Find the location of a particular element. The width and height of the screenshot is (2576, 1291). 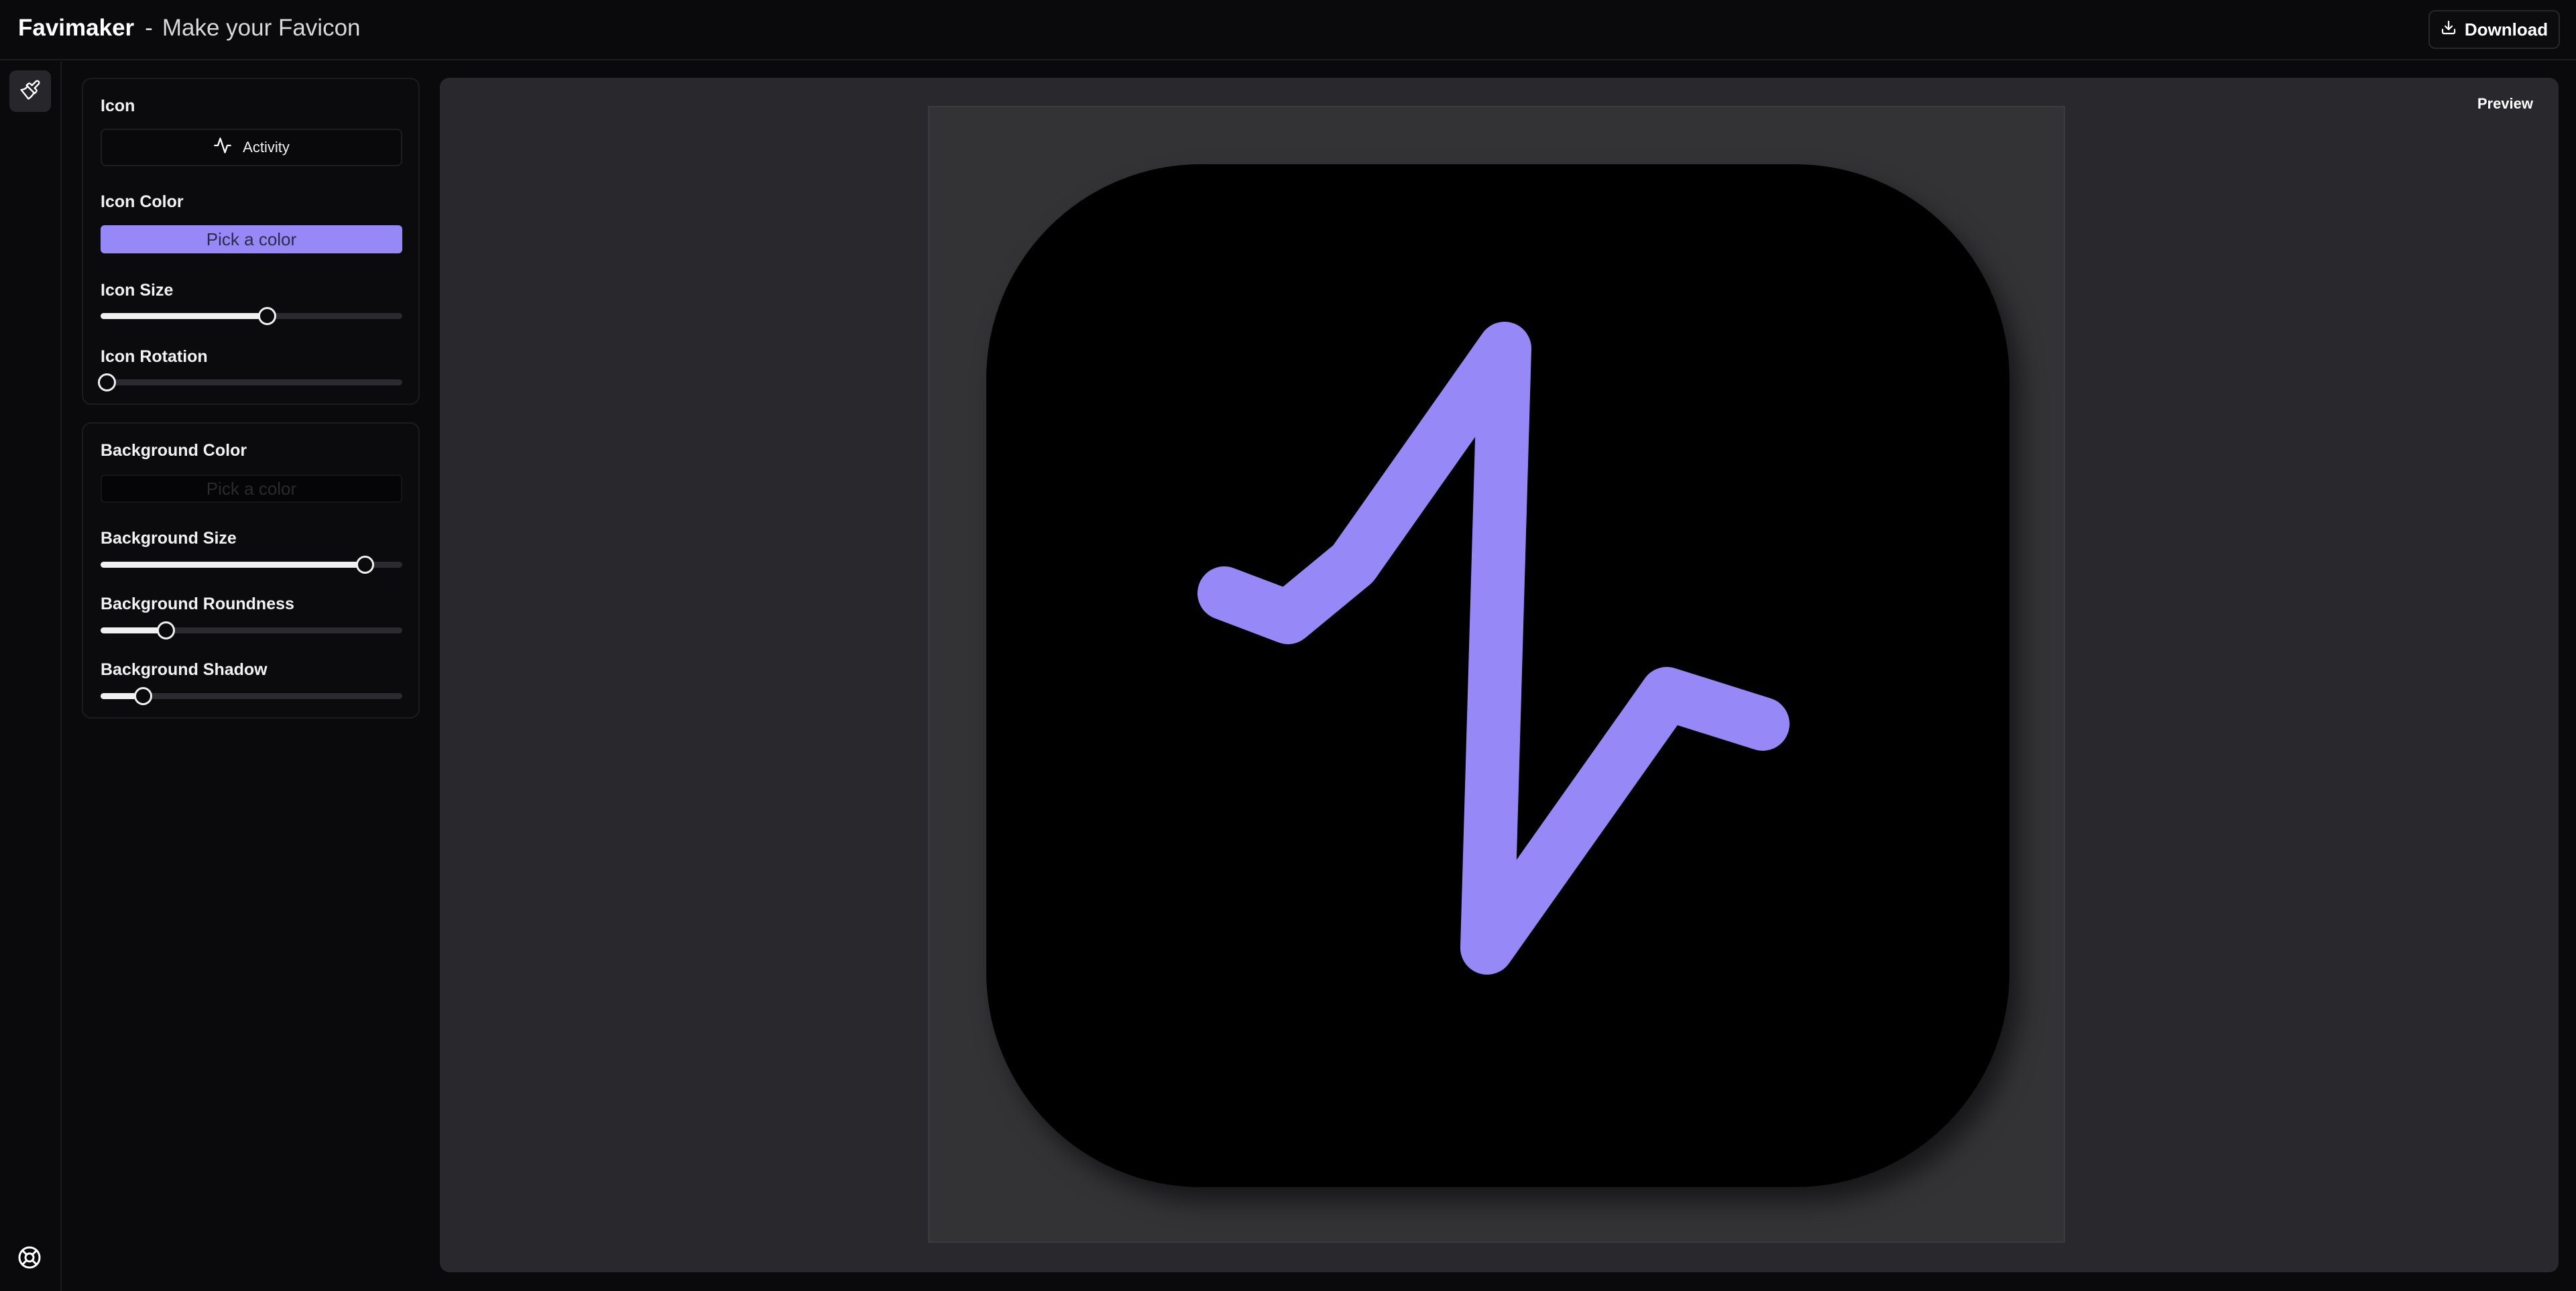

download-icon is located at coordinates (2449, 29).